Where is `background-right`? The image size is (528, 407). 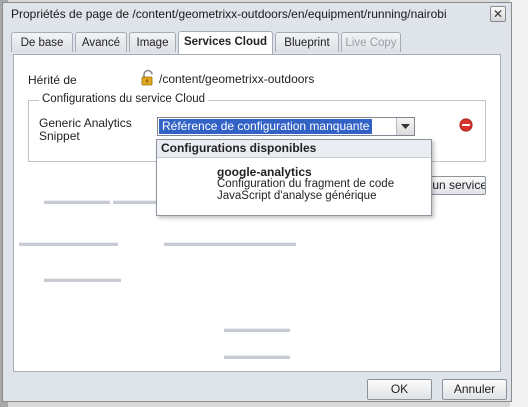
background-right is located at coordinates (519, 203).